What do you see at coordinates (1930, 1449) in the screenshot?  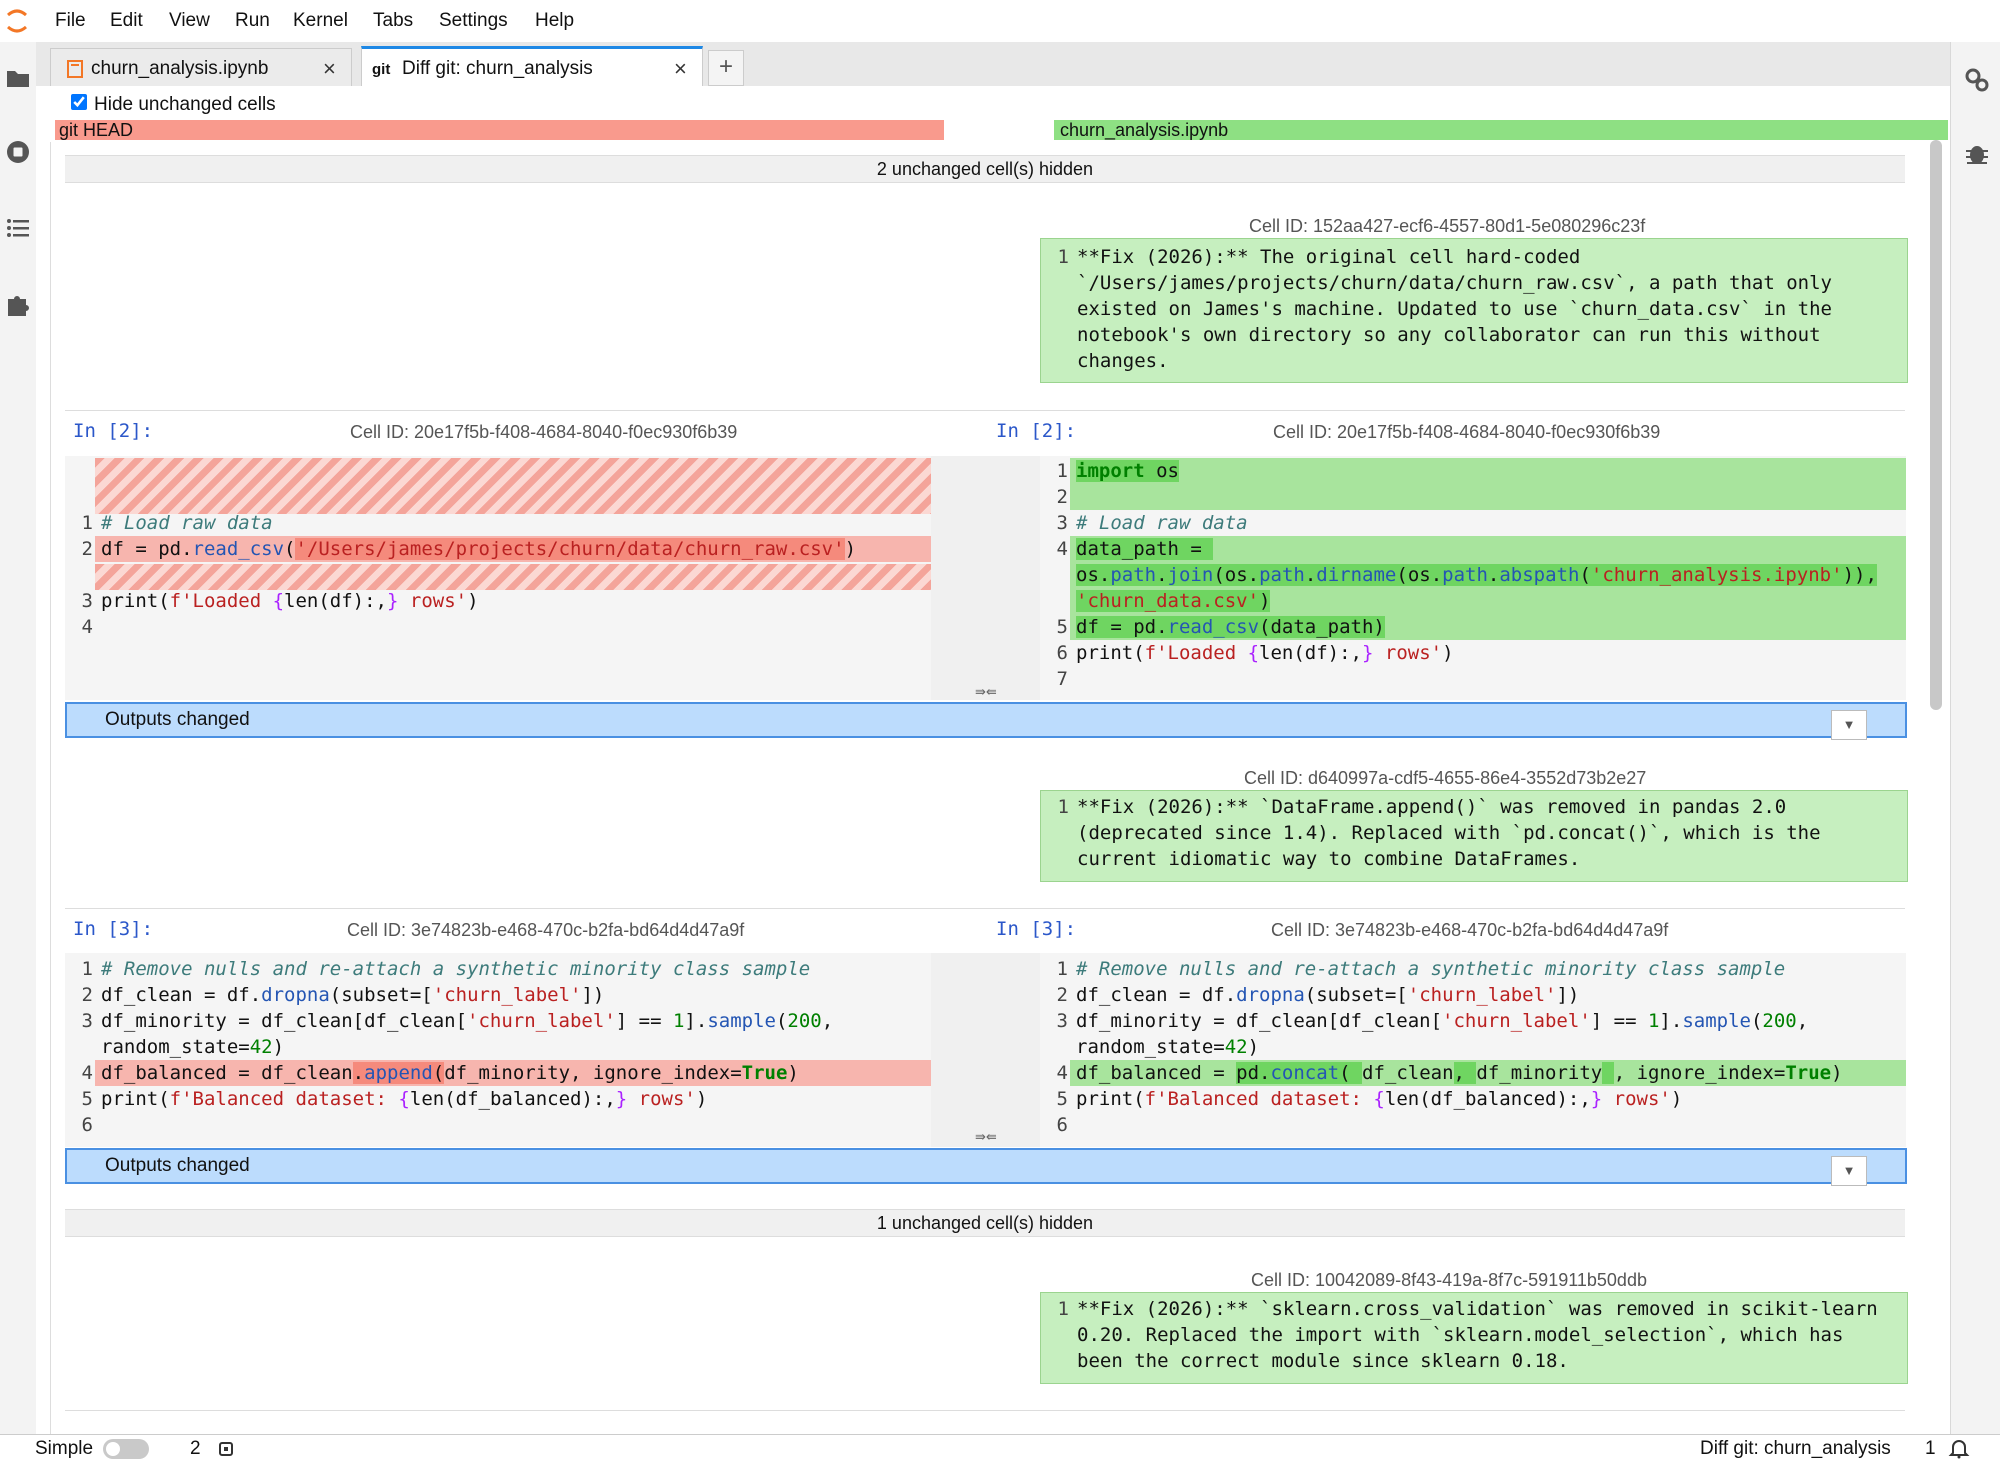 I see `notification-count: 1` at bounding box center [1930, 1449].